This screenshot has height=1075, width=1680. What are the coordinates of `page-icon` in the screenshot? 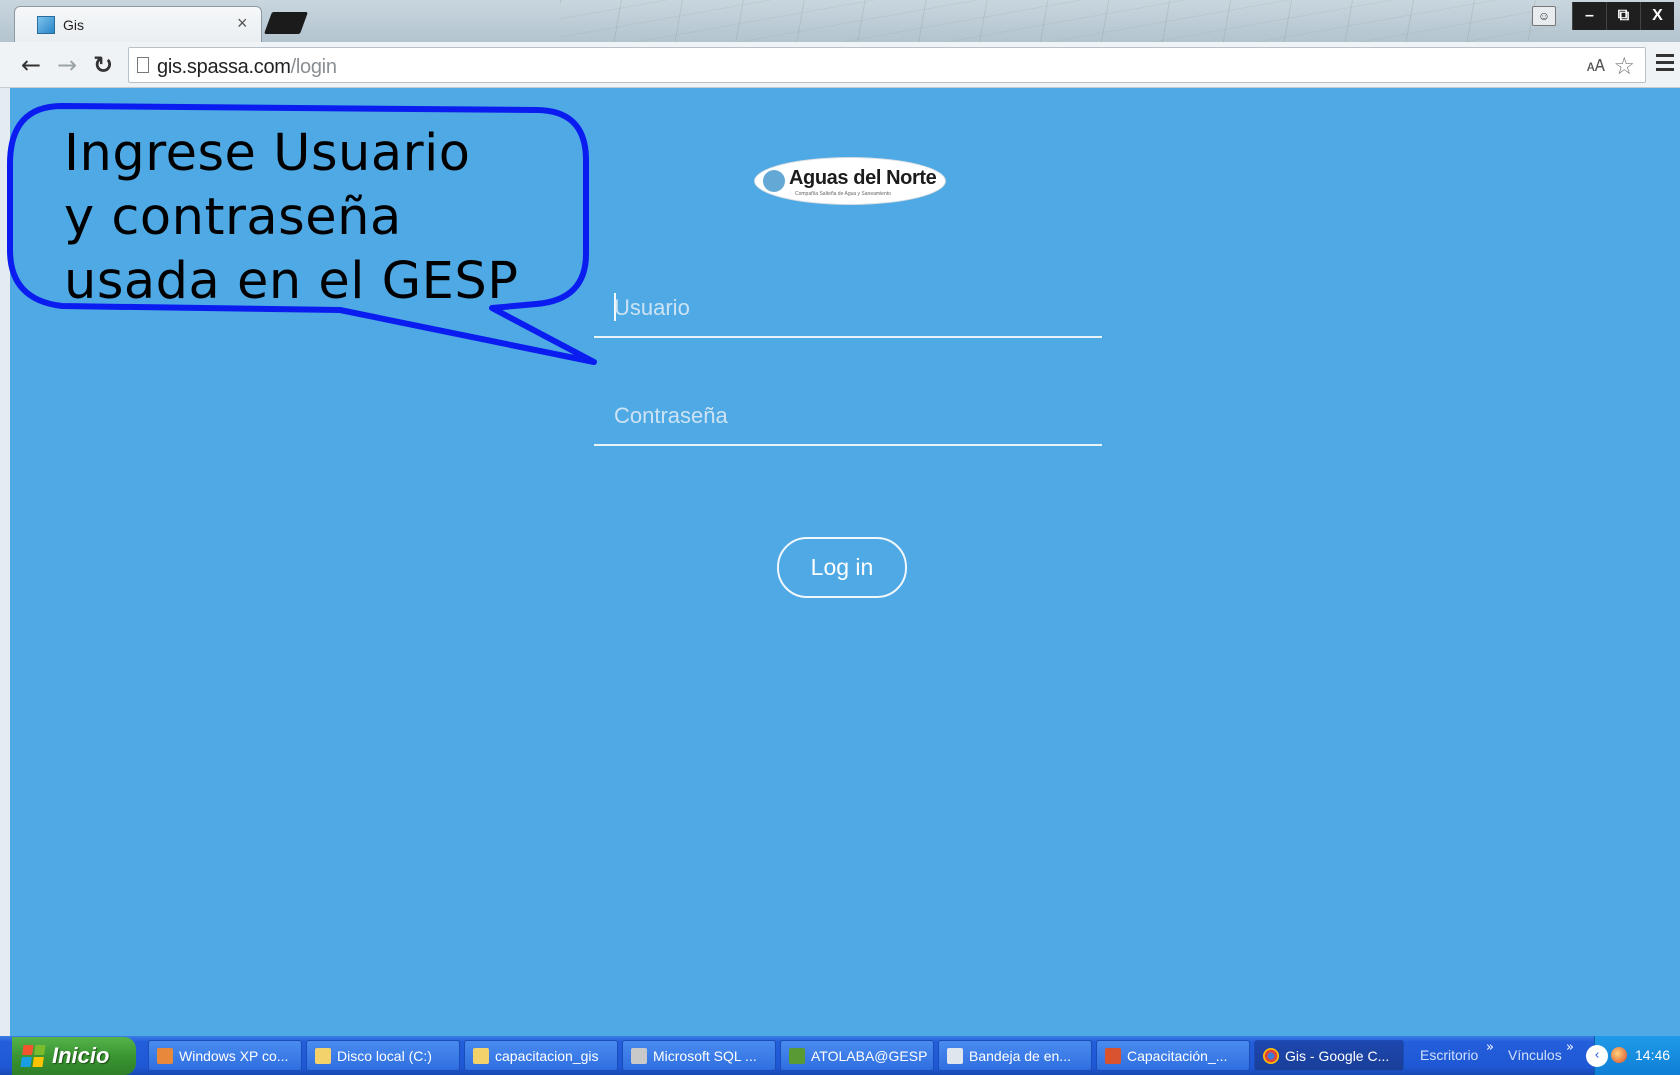 It's located at (143, 65).